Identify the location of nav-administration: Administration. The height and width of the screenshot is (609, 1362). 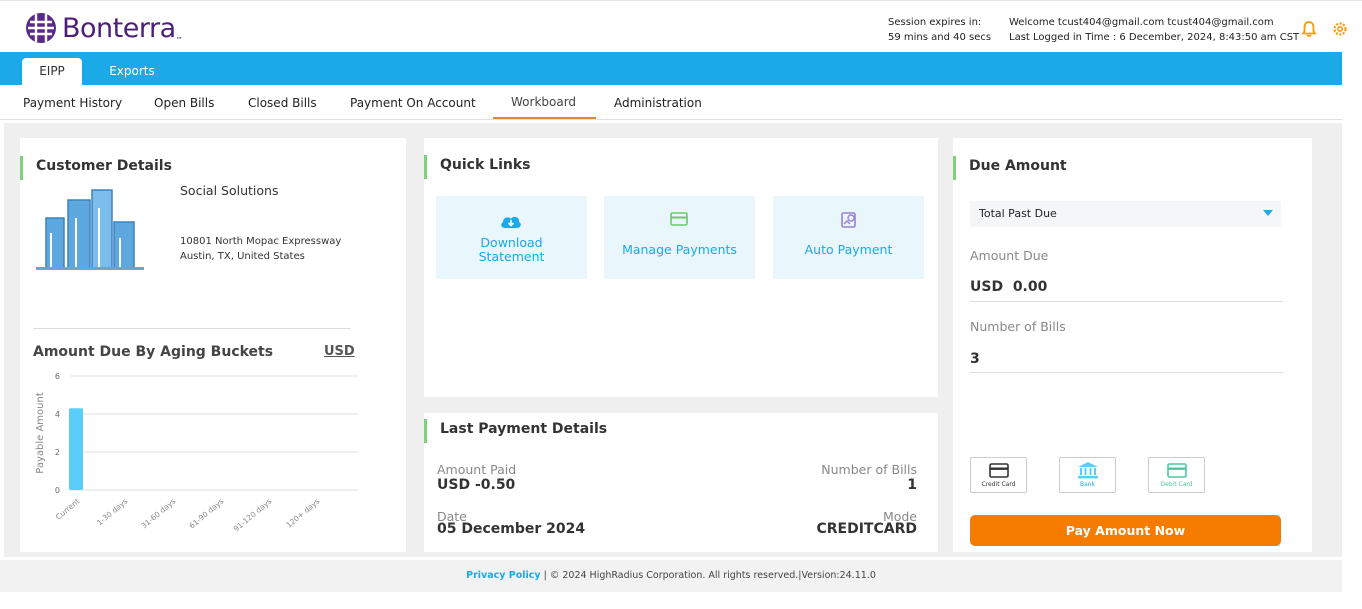
(658, 103).